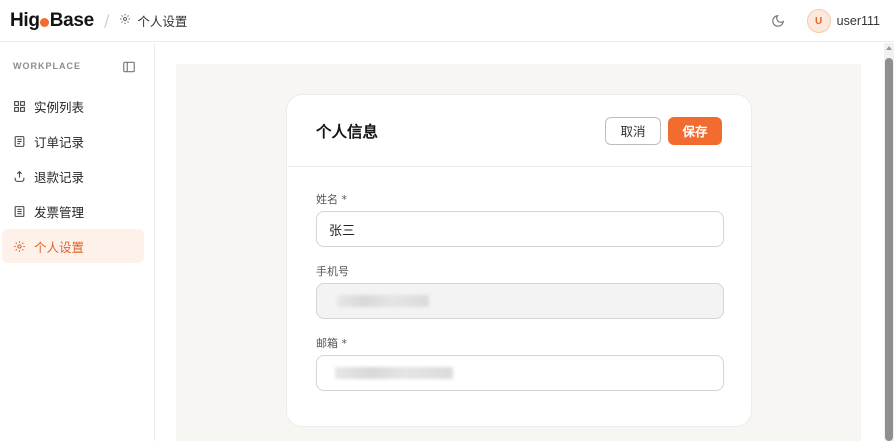  Describe the element at coordinates (59, 107) in the screenshot. I see `sidebar-item-label: 实例列表` at that location.